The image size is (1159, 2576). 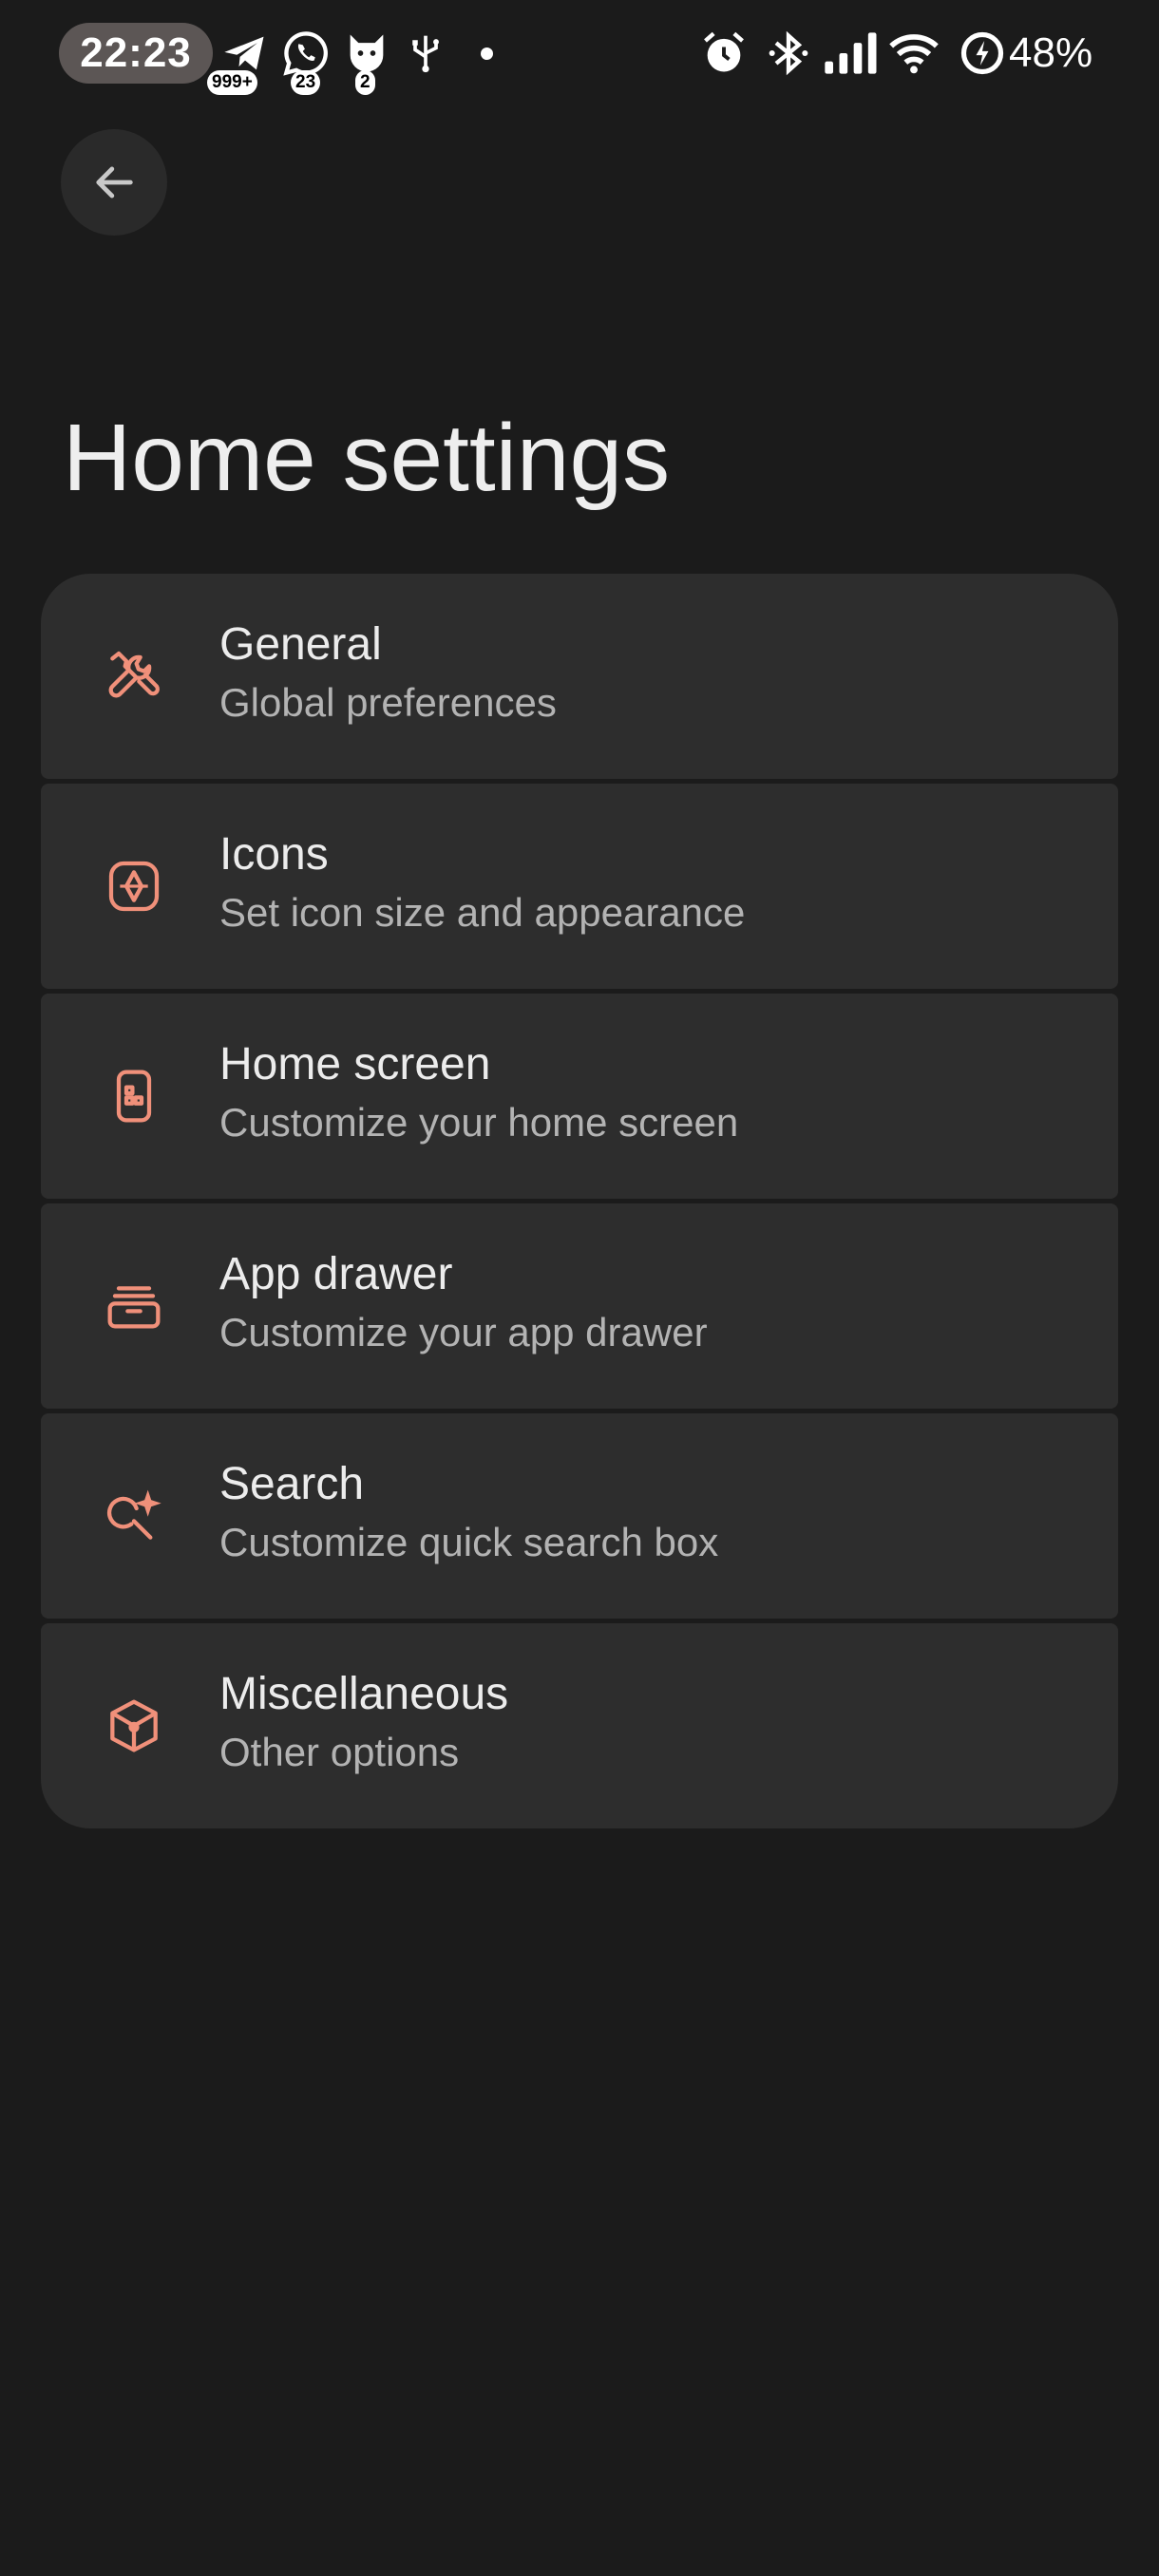 I want to click on tools-icon, so click(x=134, y=676).